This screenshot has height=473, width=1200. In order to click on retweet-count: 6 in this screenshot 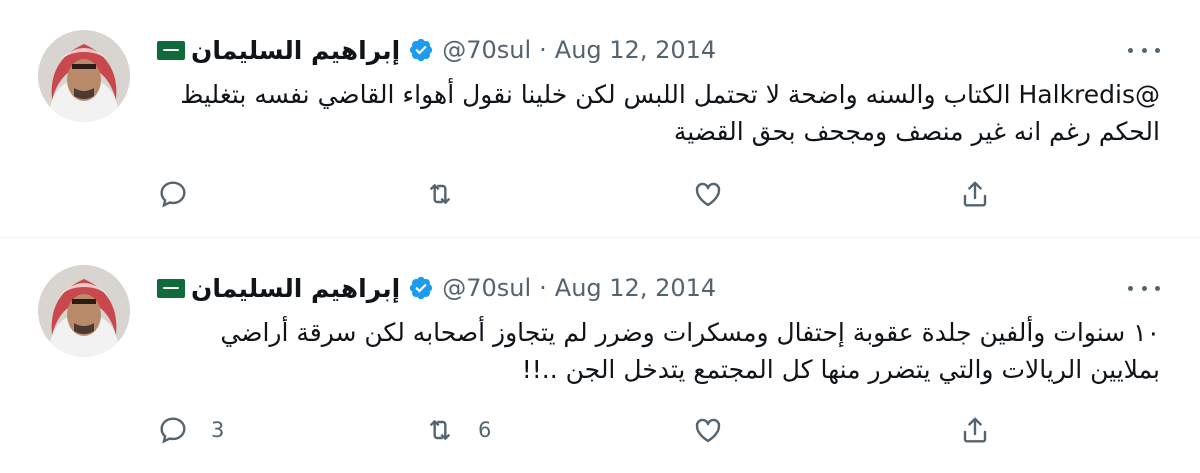, I will do `click(485, 430)`.